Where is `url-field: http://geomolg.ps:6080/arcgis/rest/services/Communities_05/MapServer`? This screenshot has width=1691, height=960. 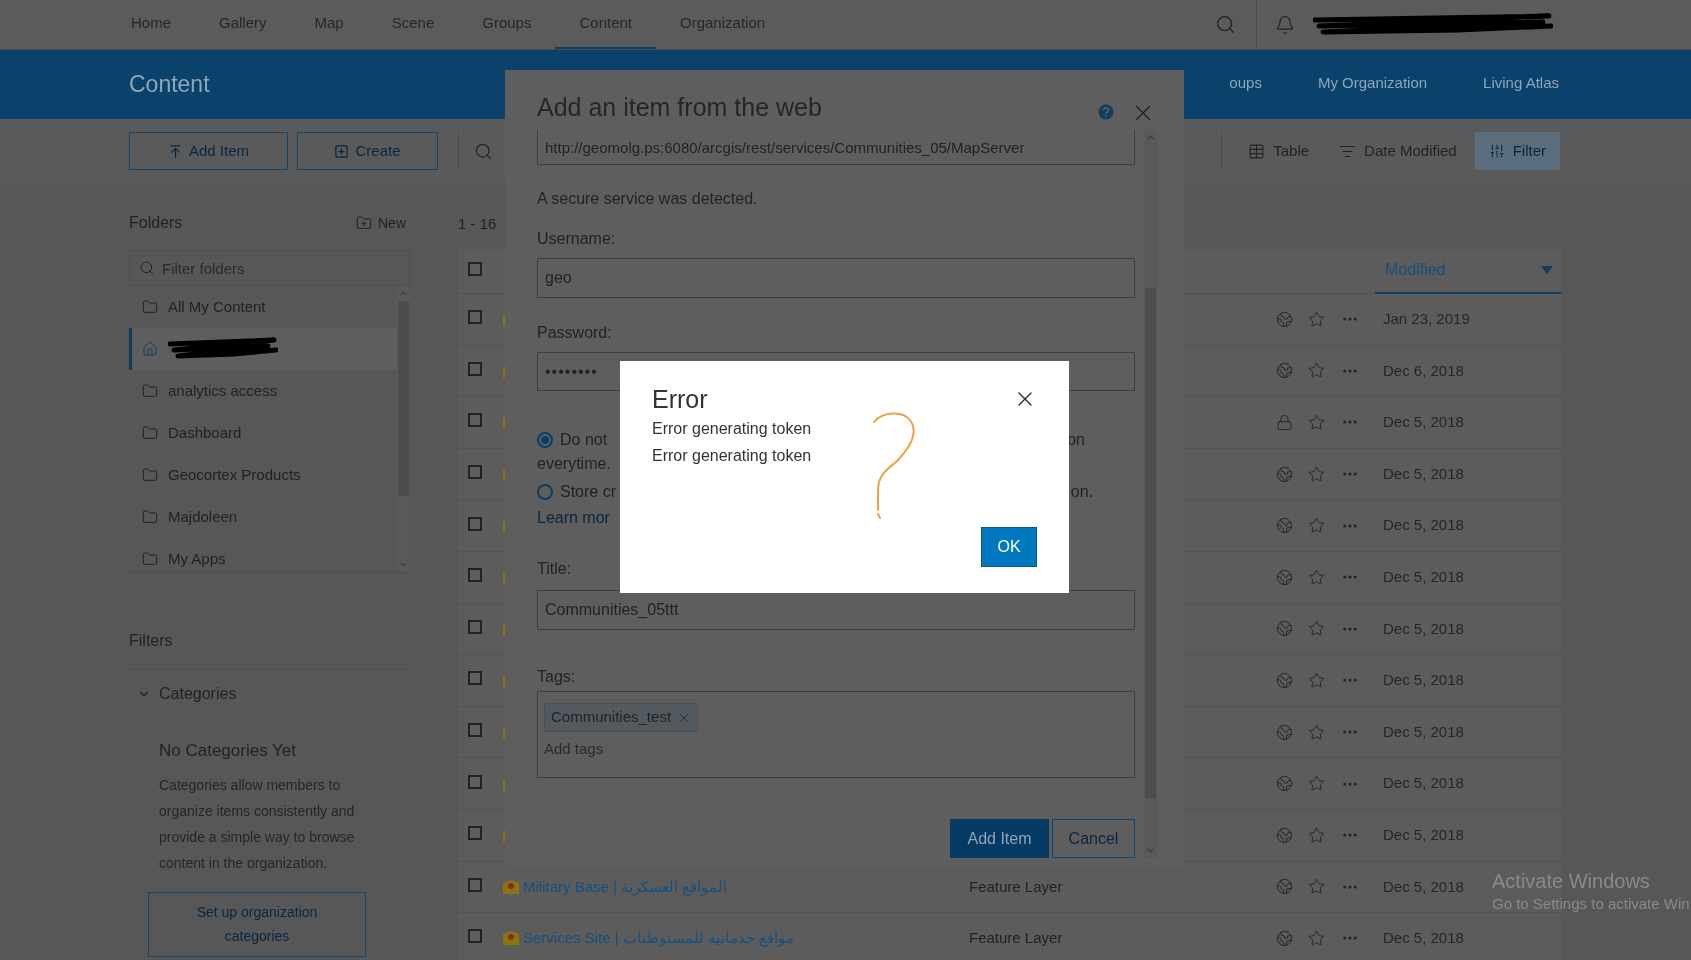 url-field: http://geomolg.ps:6080/arcgis/rest/services/Communities_05/MapServer is located at coordinates (836, 147).